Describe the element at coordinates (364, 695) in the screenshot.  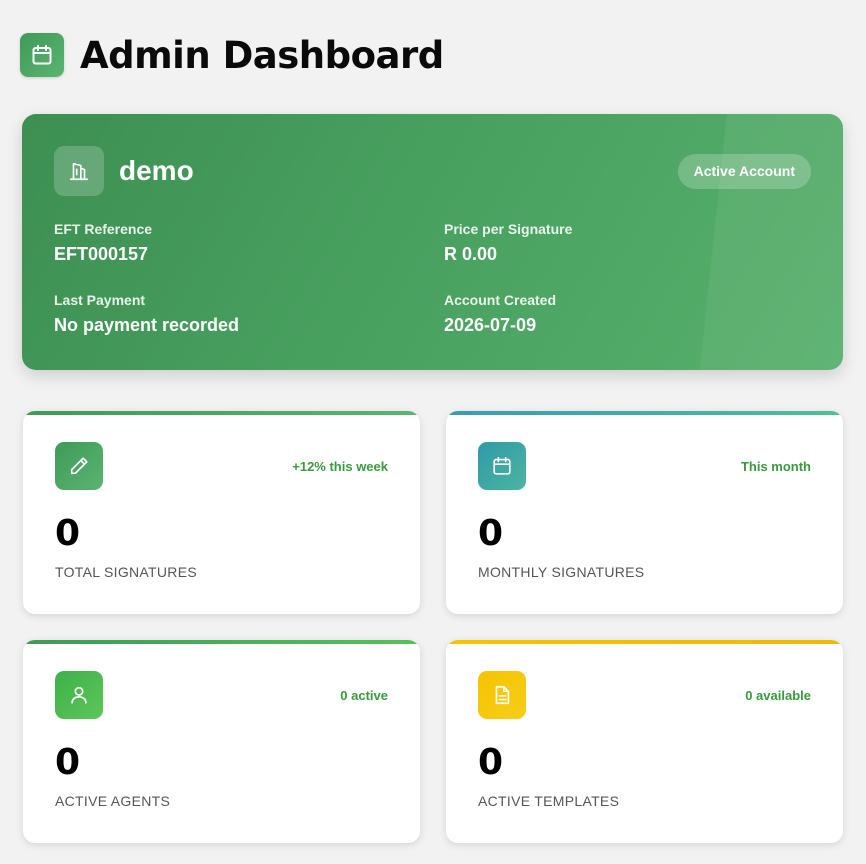
I see `stat-tag: 0 active` at that location.